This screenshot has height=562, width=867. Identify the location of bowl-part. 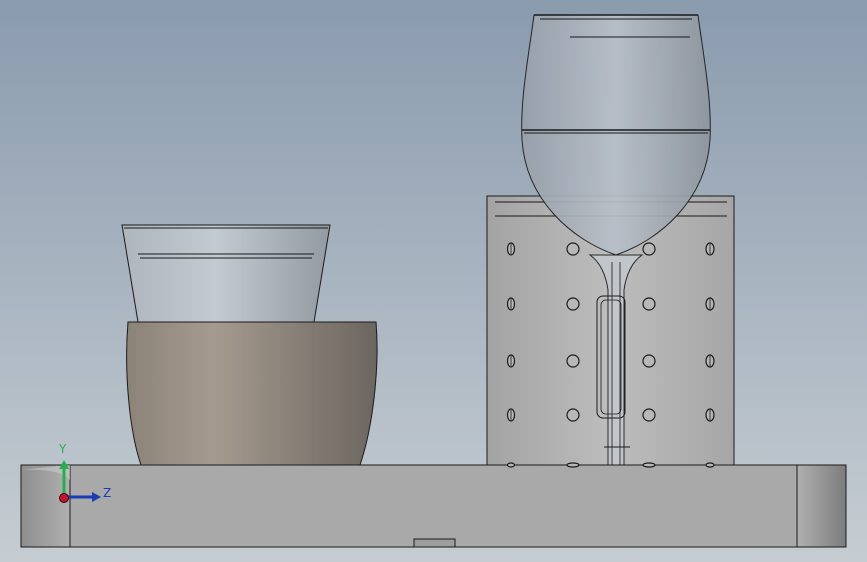
(252, 393).